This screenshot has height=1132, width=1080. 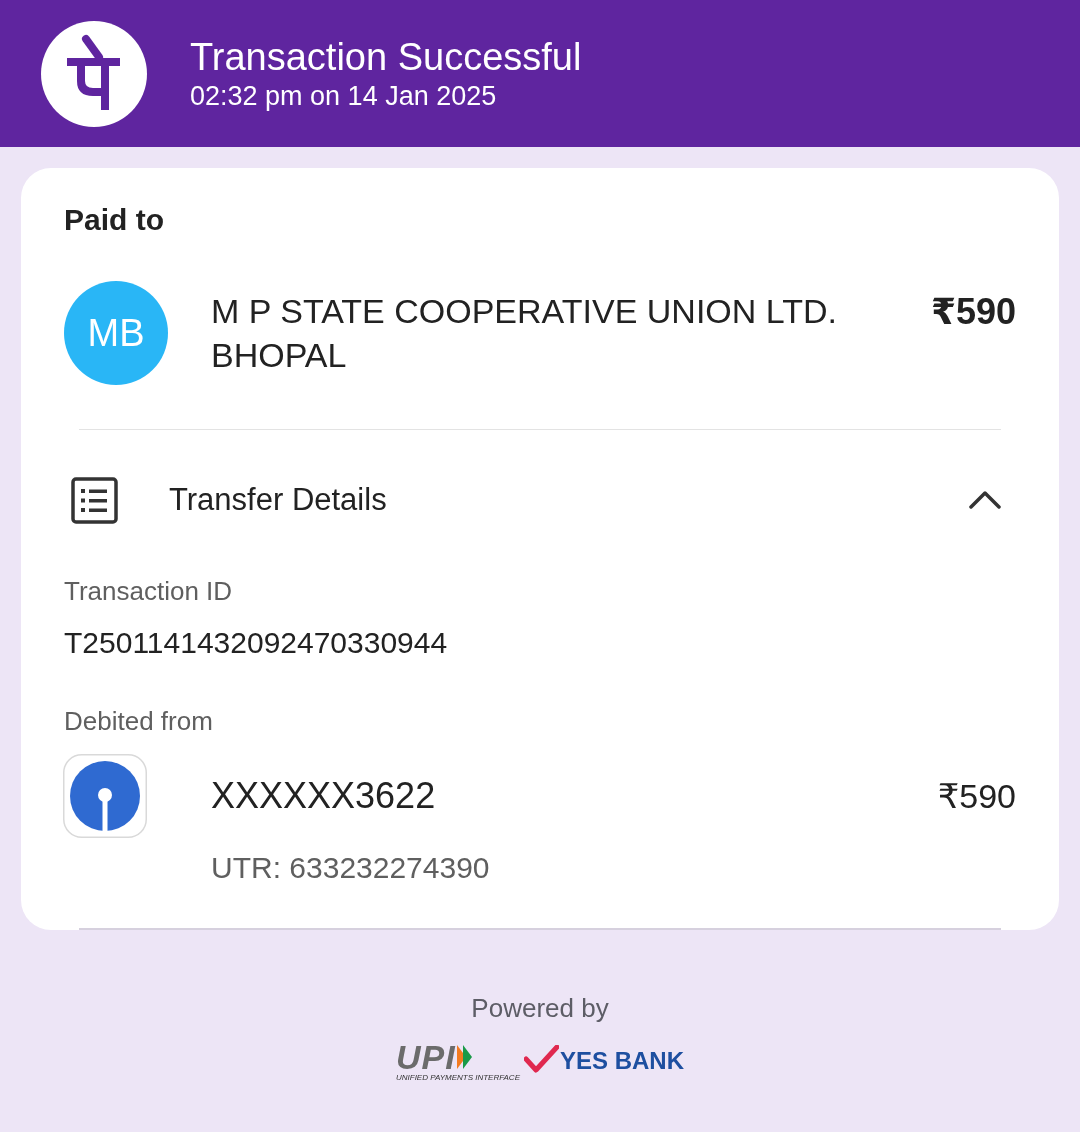 What do you see at coordinates (114, 220) in the screenshot?
I see `paid-to-label: Paid to` at bounding box center [114, 220].